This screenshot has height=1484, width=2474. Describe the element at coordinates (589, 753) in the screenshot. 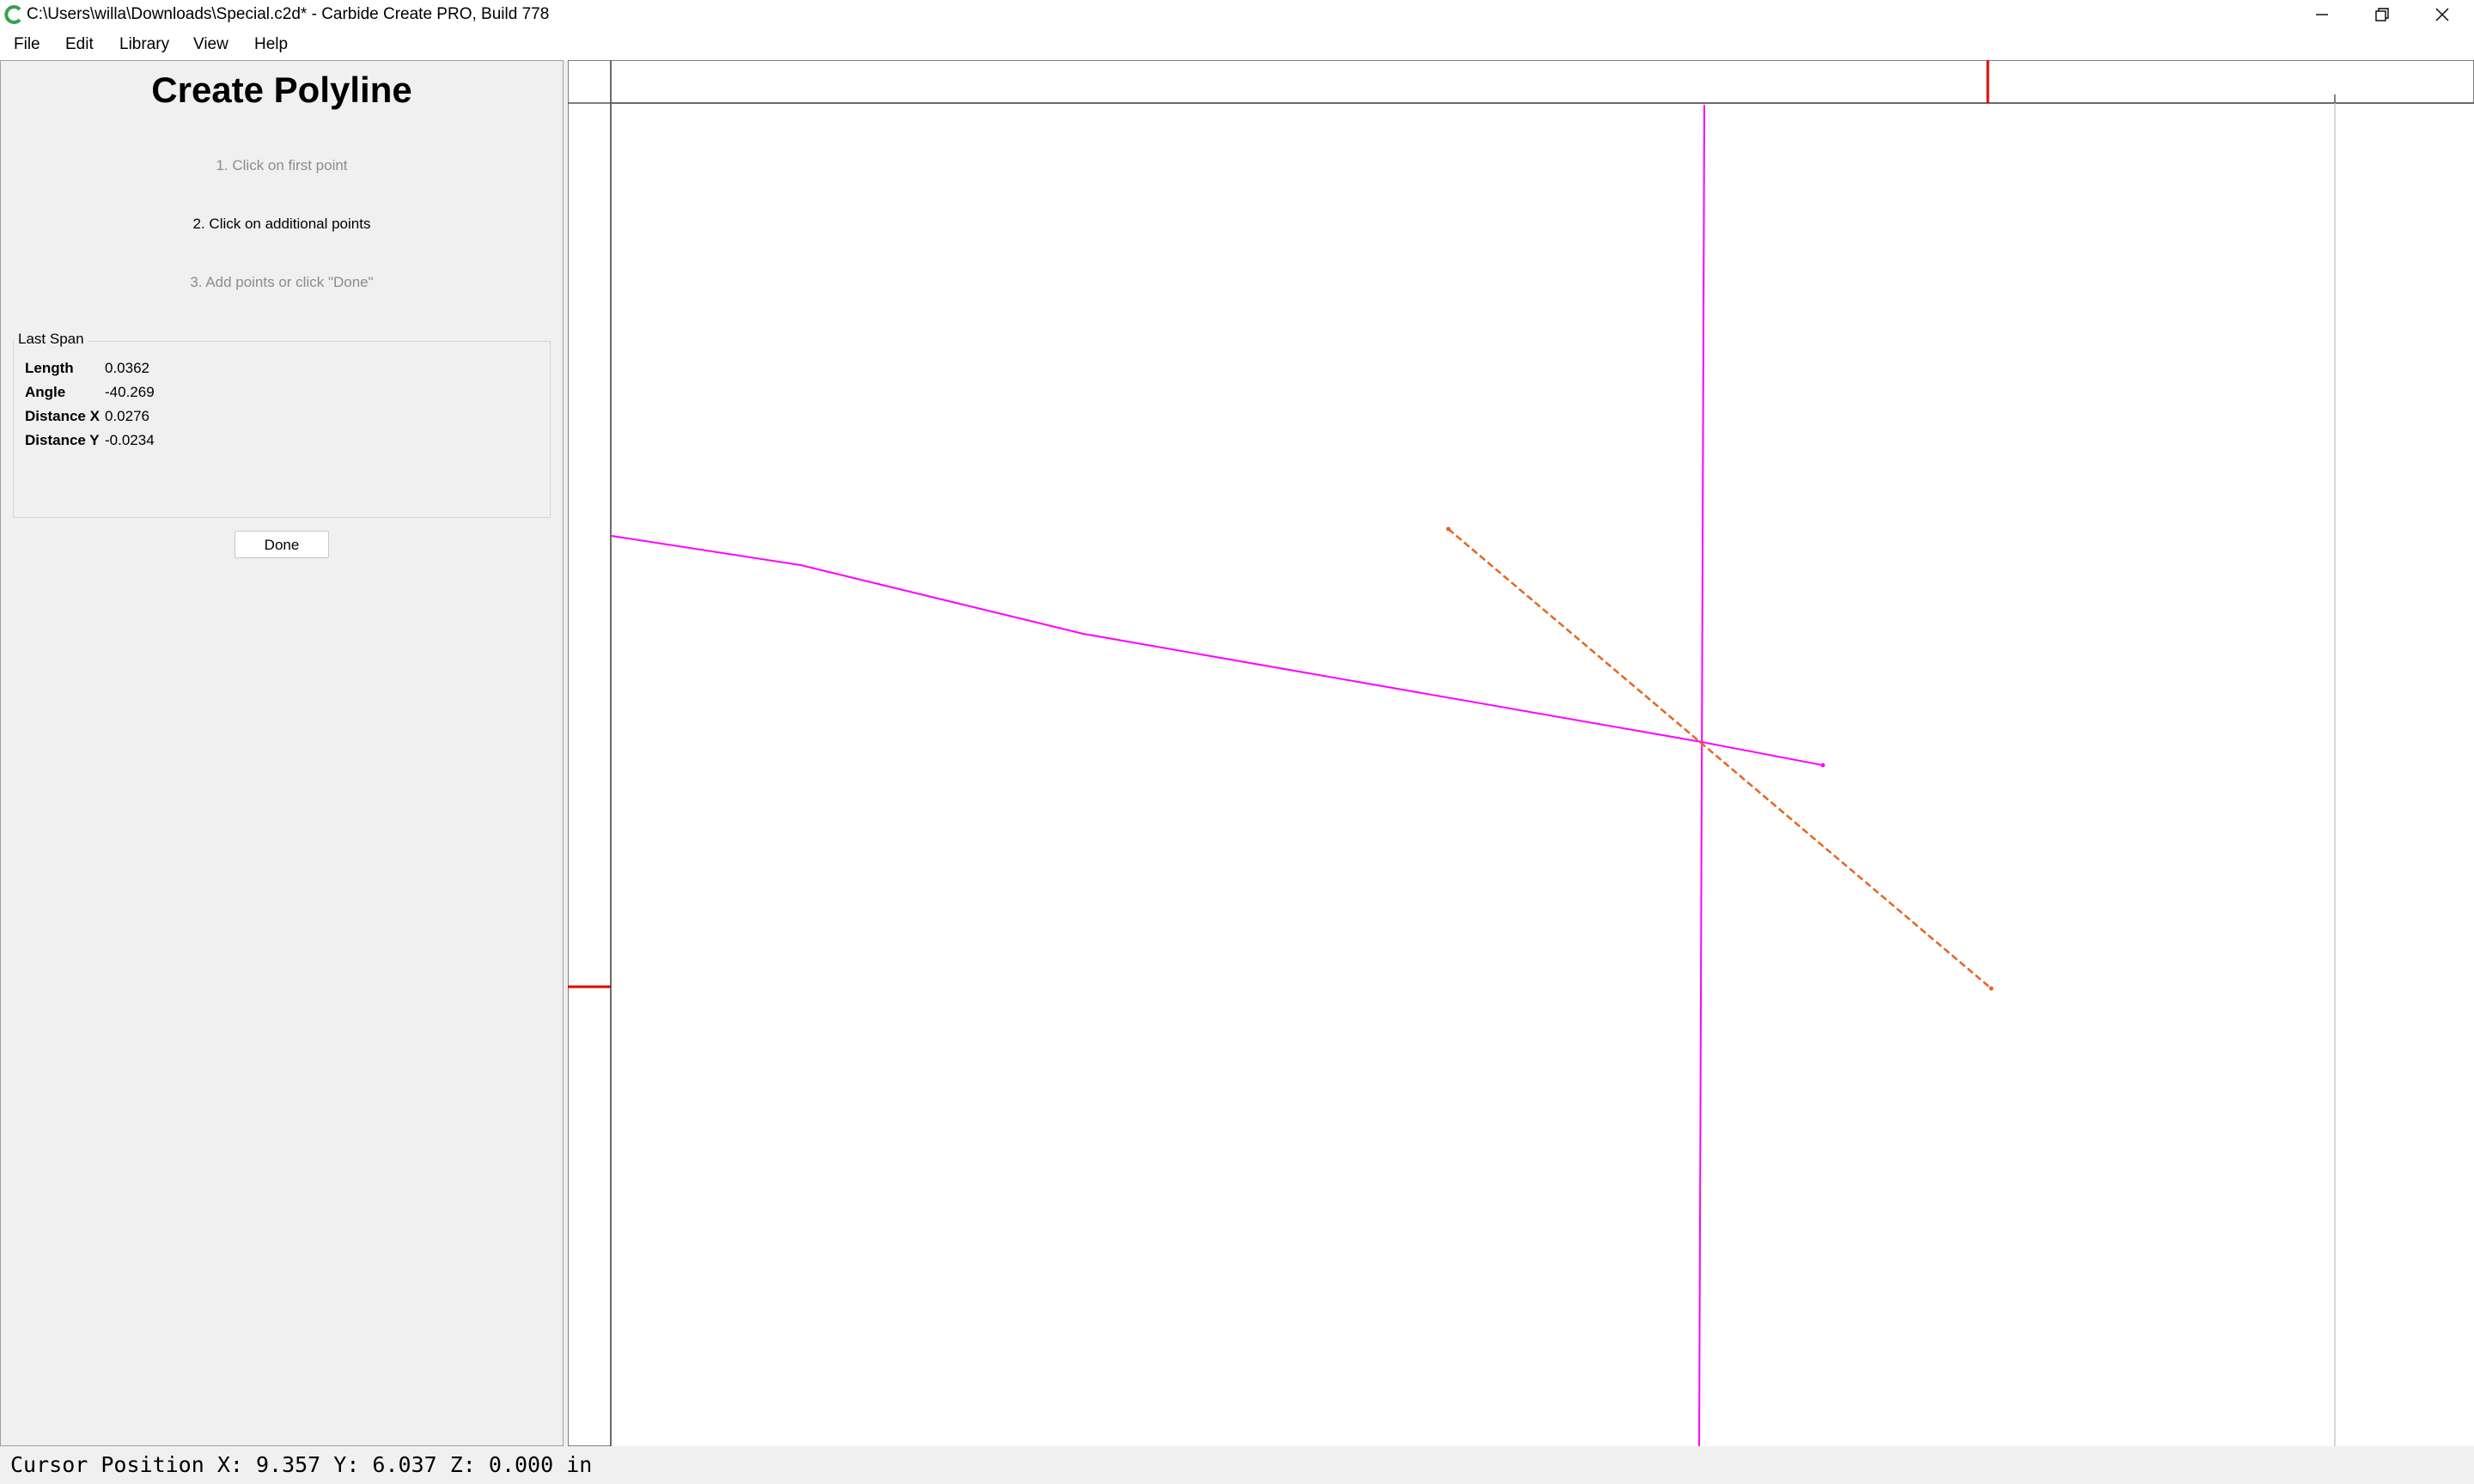

I see `vertical-ruler` at that location.